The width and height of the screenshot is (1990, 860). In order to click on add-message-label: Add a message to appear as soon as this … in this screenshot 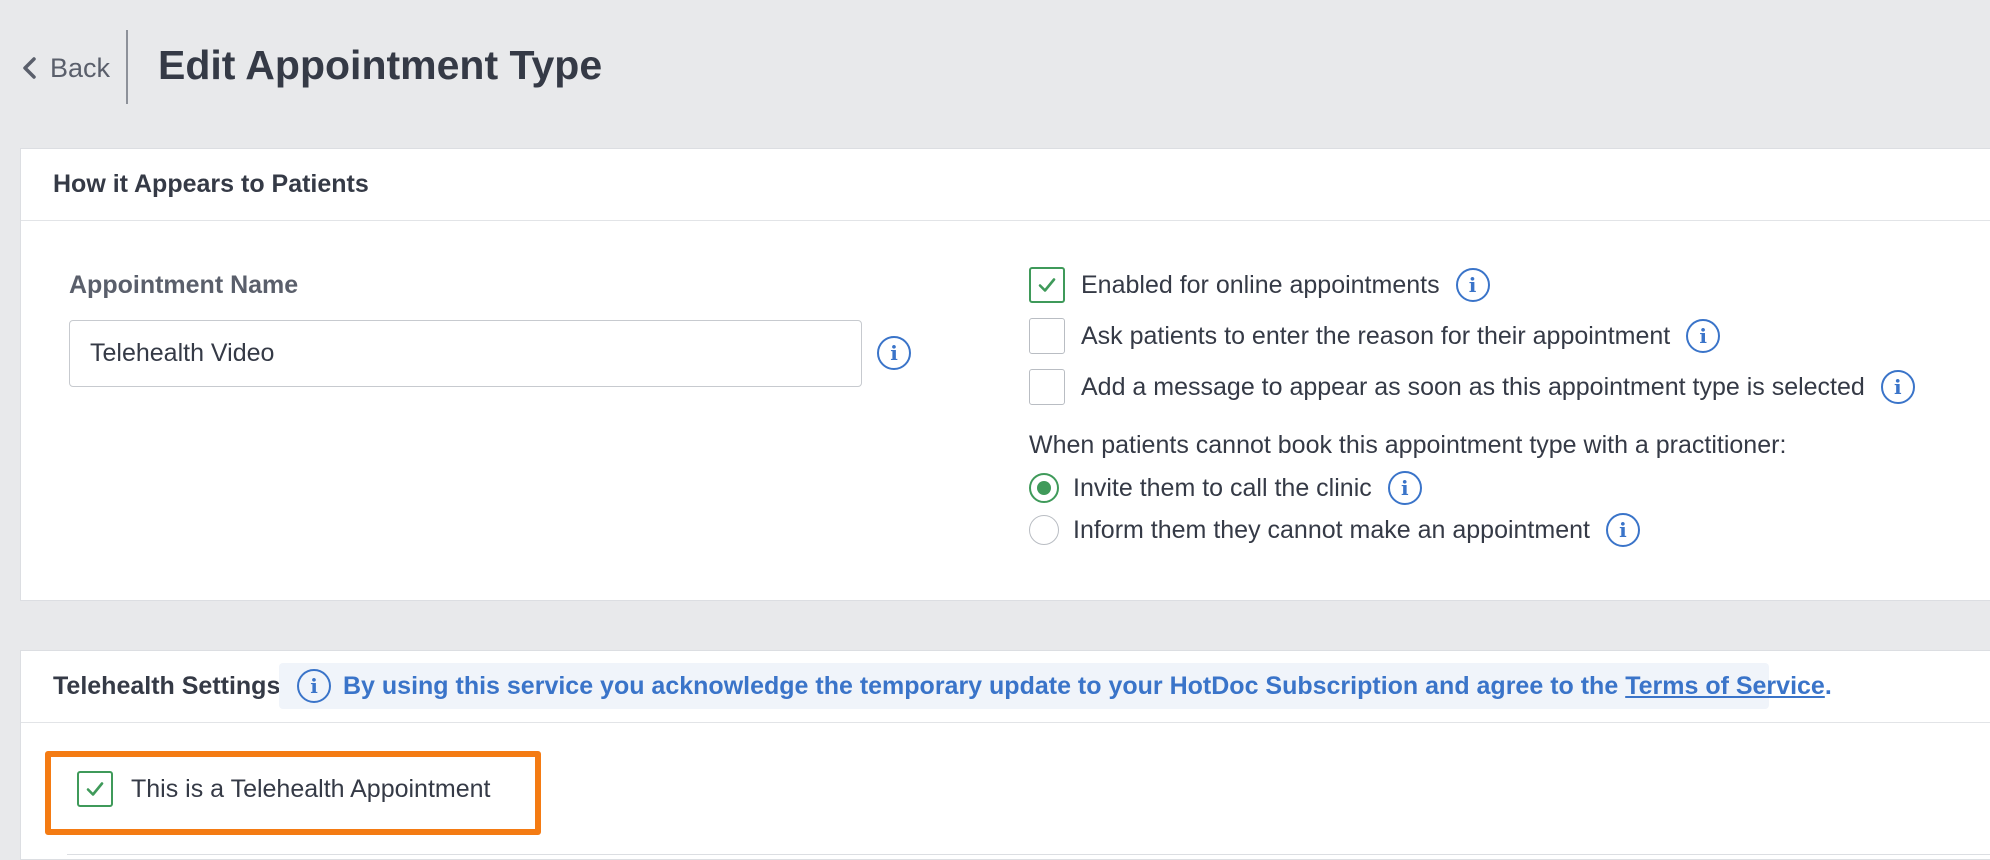, I will do `click(1473, 386)`.